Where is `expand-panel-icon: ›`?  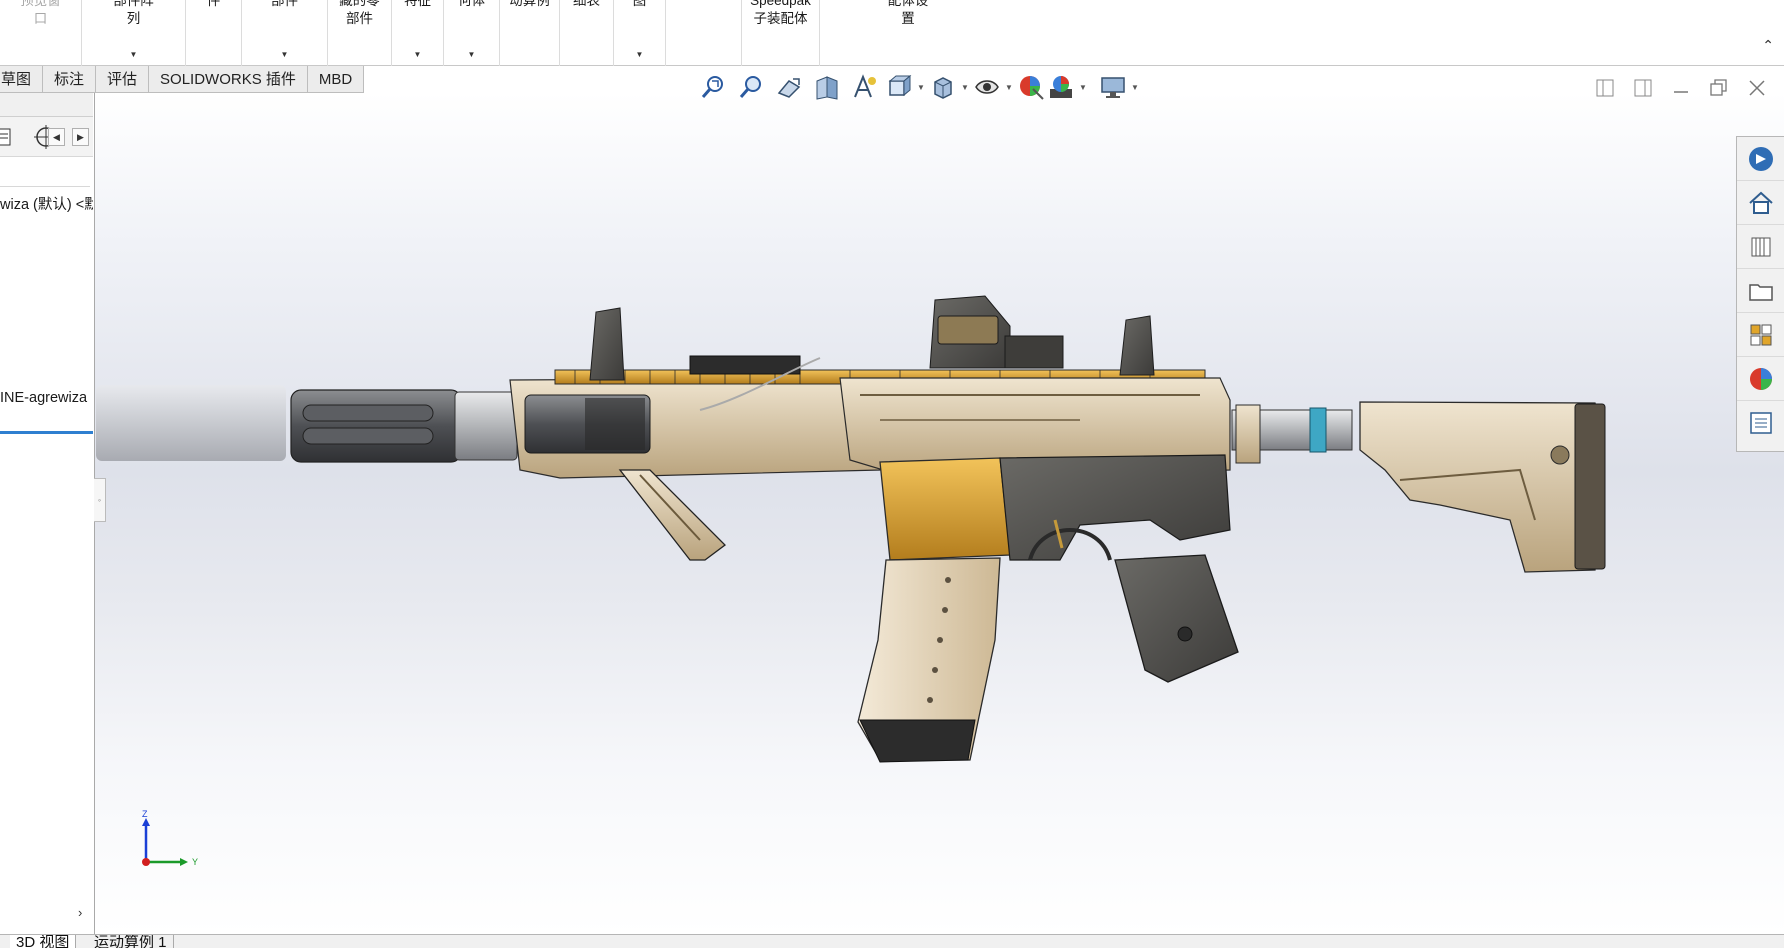 expand-panel-icon: › is located at coordinates (80, 912).